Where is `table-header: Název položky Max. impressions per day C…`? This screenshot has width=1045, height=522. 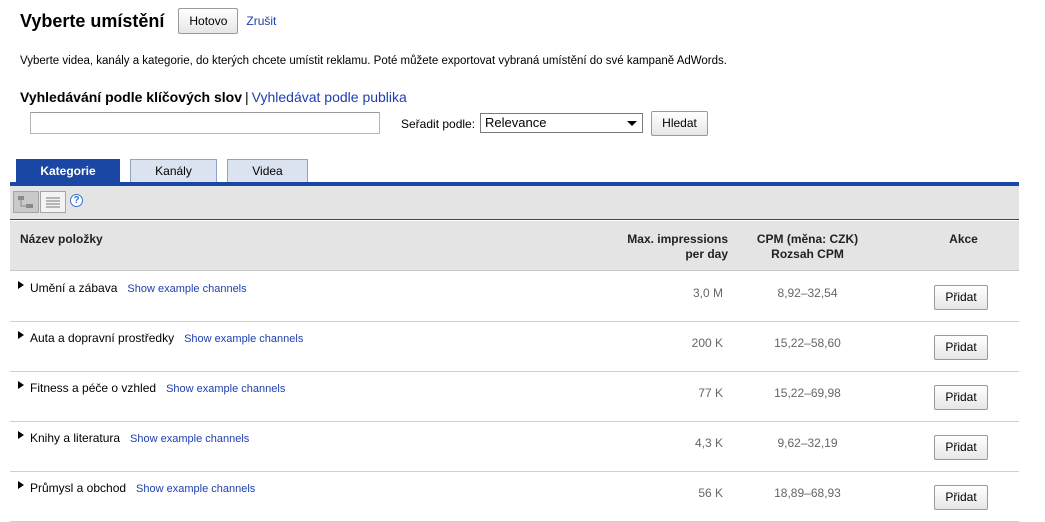 table-header: Název položky Max. impressions per day C… is located at coordinates (514, 246).